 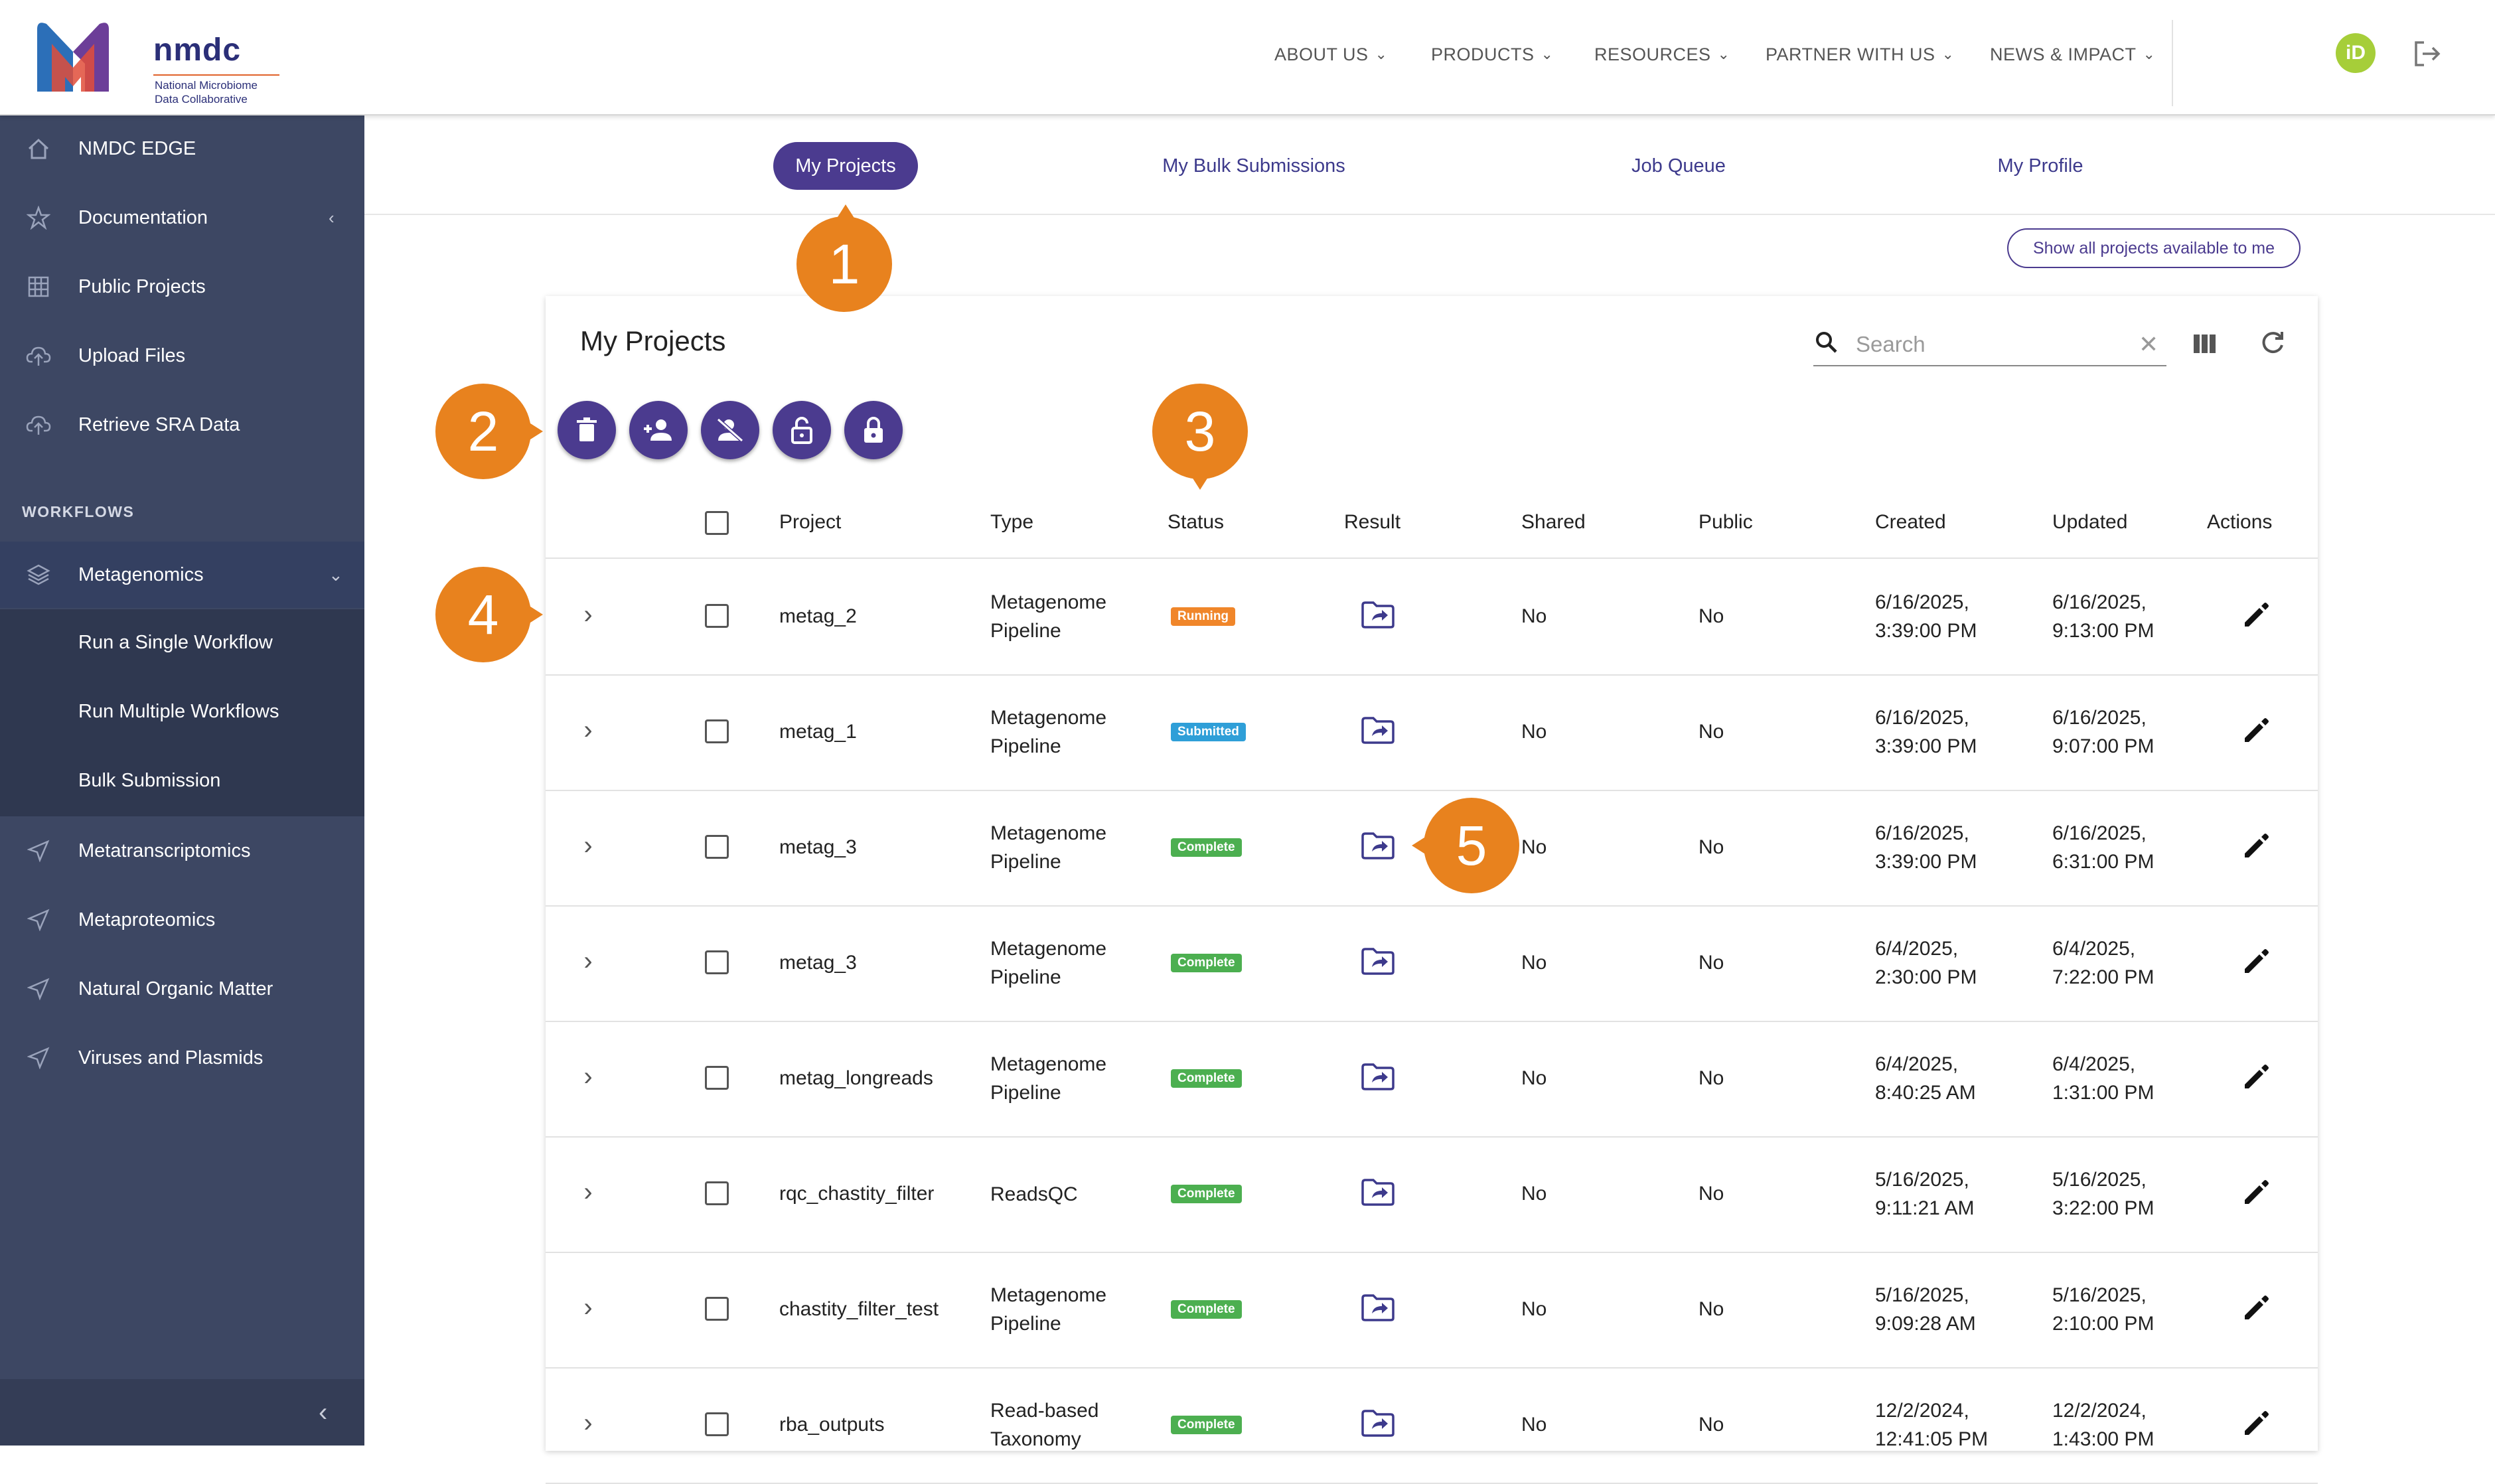 What do you see at coordinates (845, 166) in the screenshot?
I see `tab-my-projects: My Projects` at bounding box center [845, 166].